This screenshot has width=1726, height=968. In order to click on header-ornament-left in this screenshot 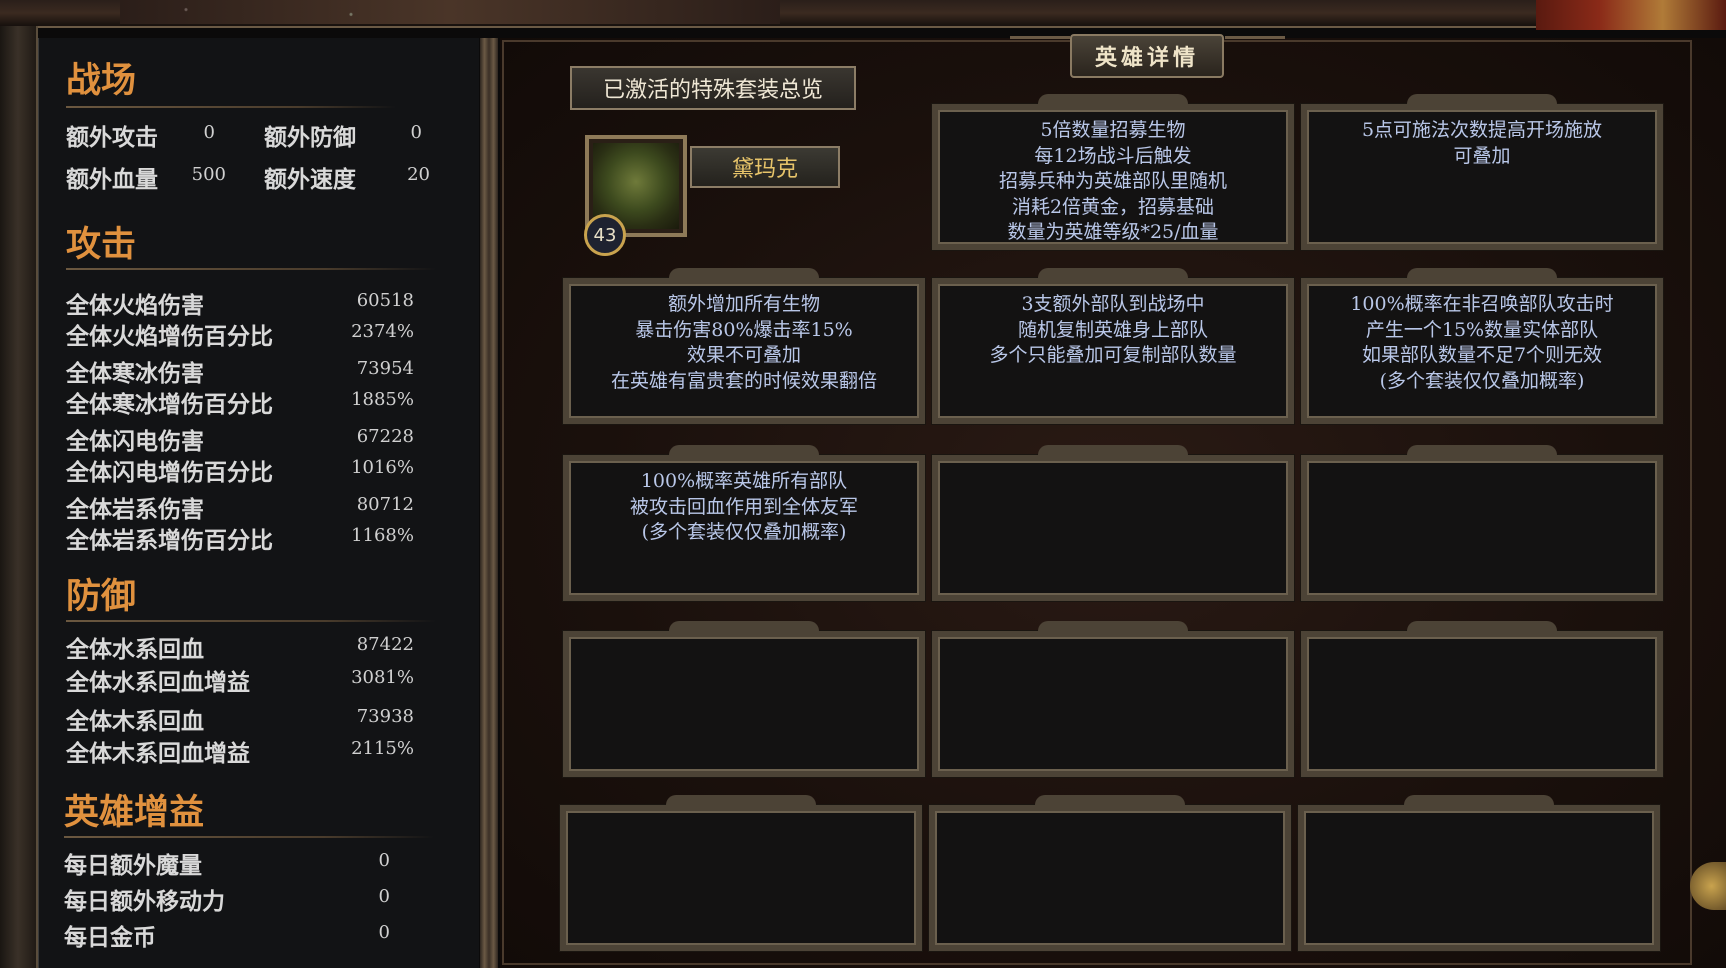, I will do `click(1040, 52)`.